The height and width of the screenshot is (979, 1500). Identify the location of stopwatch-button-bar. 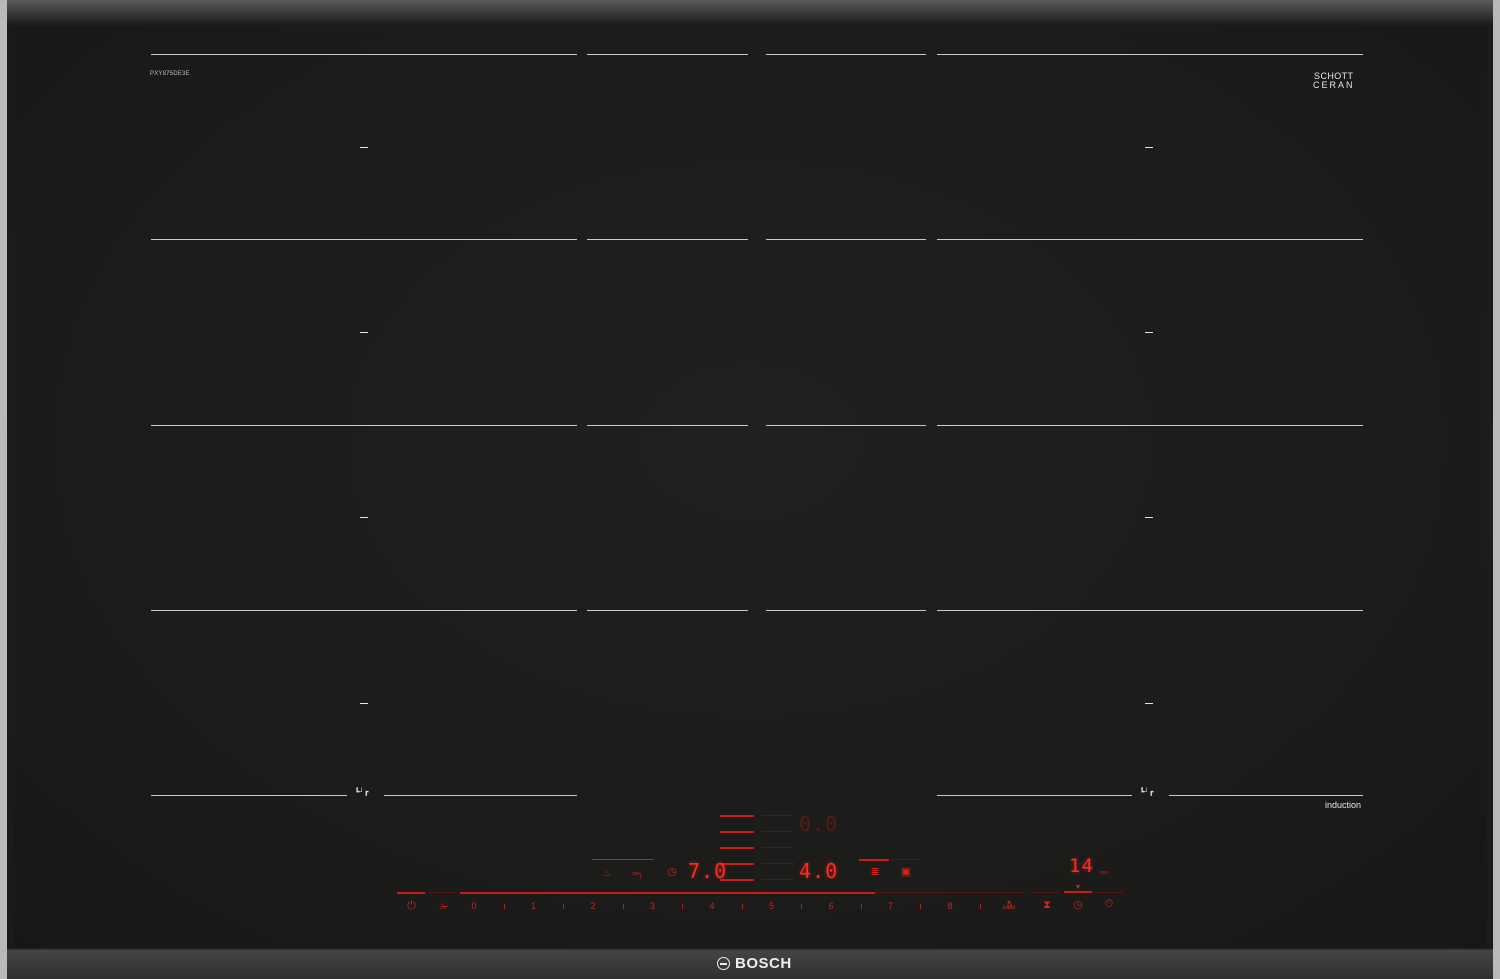
(1109, 892).